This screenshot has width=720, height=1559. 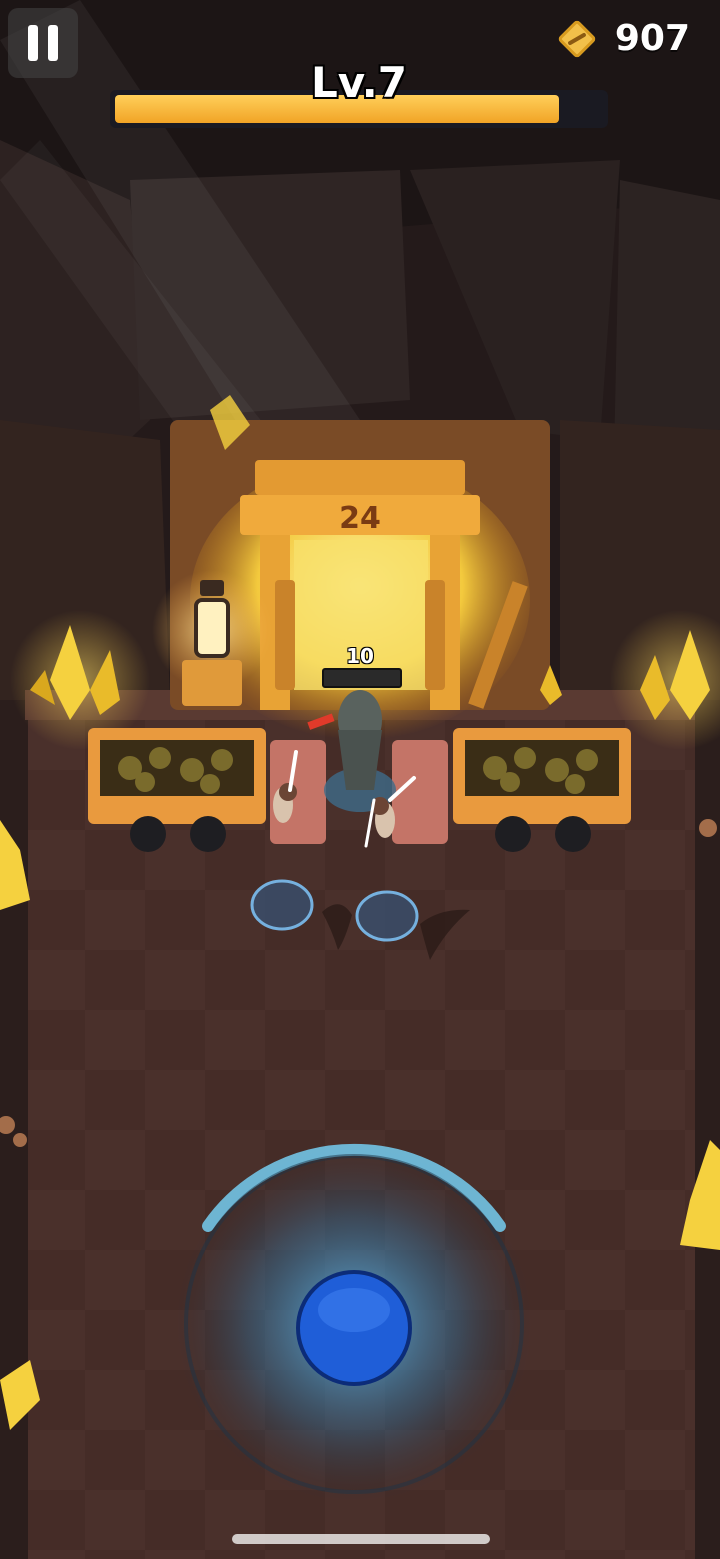 I want to click on level-progress: Lv.7, so click(x=359, y=94).